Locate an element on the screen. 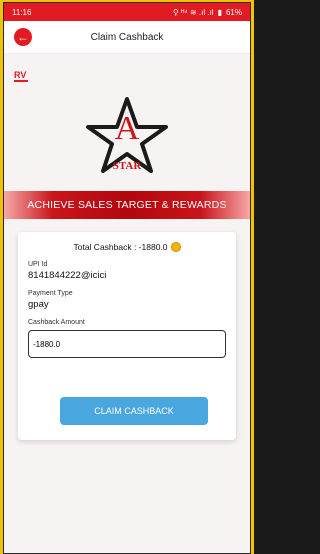  back-button: ← is located at coordinates (23, 37).